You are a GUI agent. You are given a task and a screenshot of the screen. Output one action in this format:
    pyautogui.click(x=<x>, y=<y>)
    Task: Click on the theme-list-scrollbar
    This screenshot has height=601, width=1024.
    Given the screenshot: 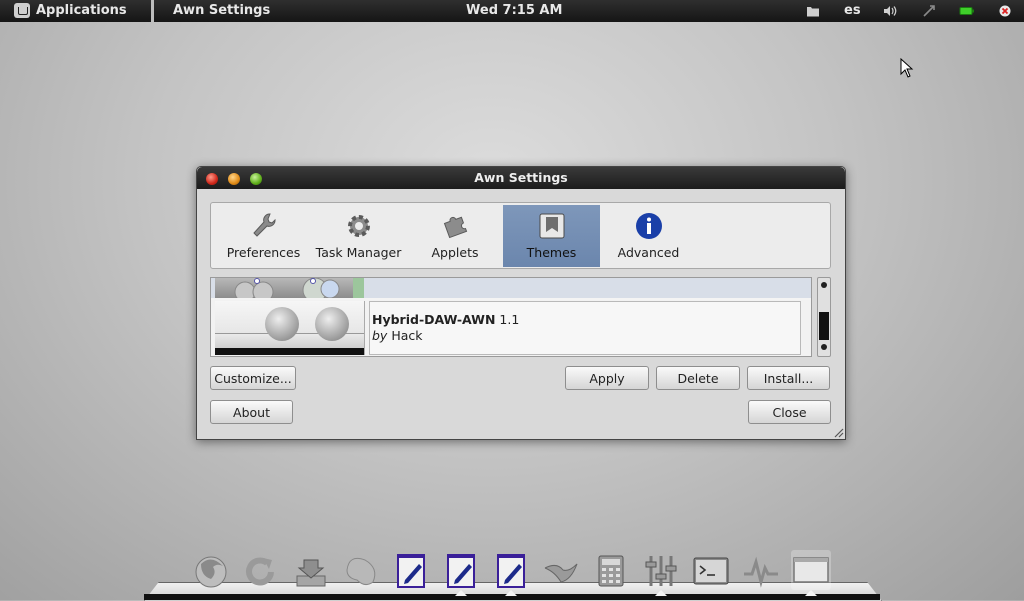 What is the action you would take?
    pyautogui.click(x=824, y=317)
    